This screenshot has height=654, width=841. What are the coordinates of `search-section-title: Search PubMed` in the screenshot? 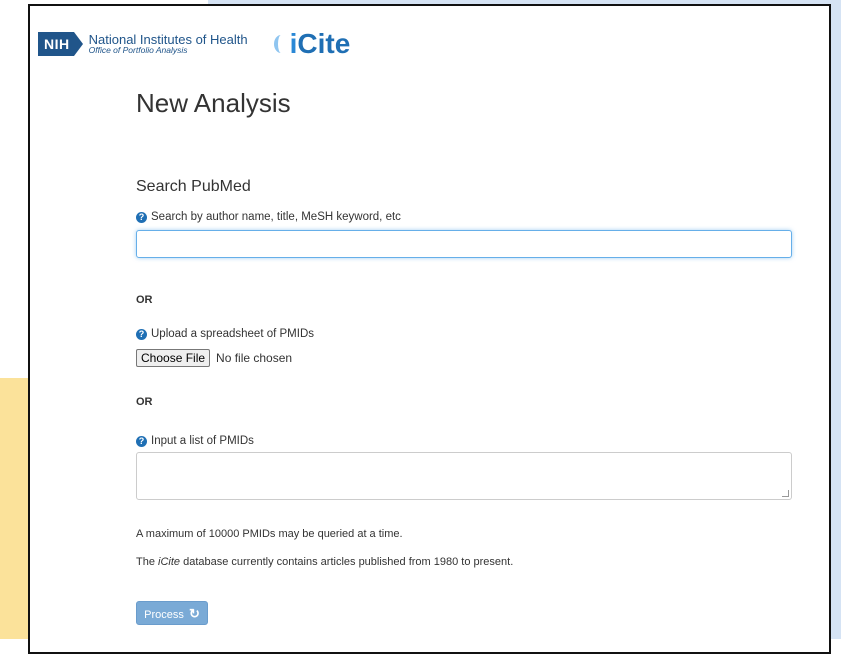 It's located at (193, 186).